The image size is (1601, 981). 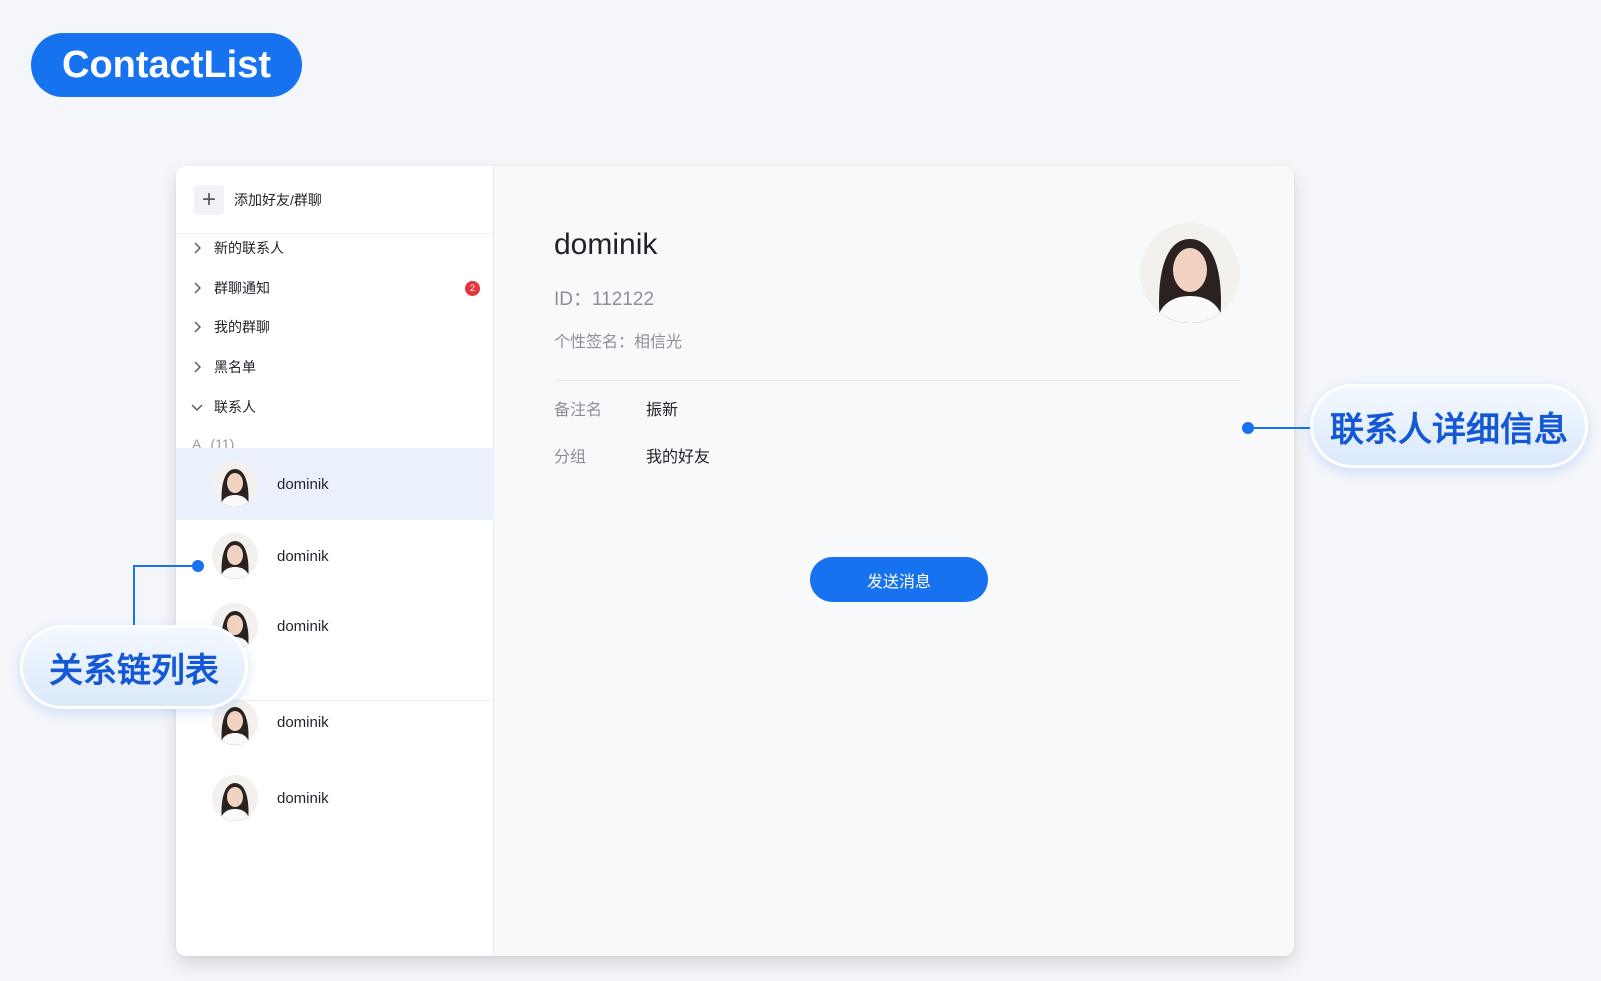 What do you see at coordinates (335, 248) in the screenshot?
I see `menu-item-new-contacts: 新的联系人` at bounding box center [335, 248].